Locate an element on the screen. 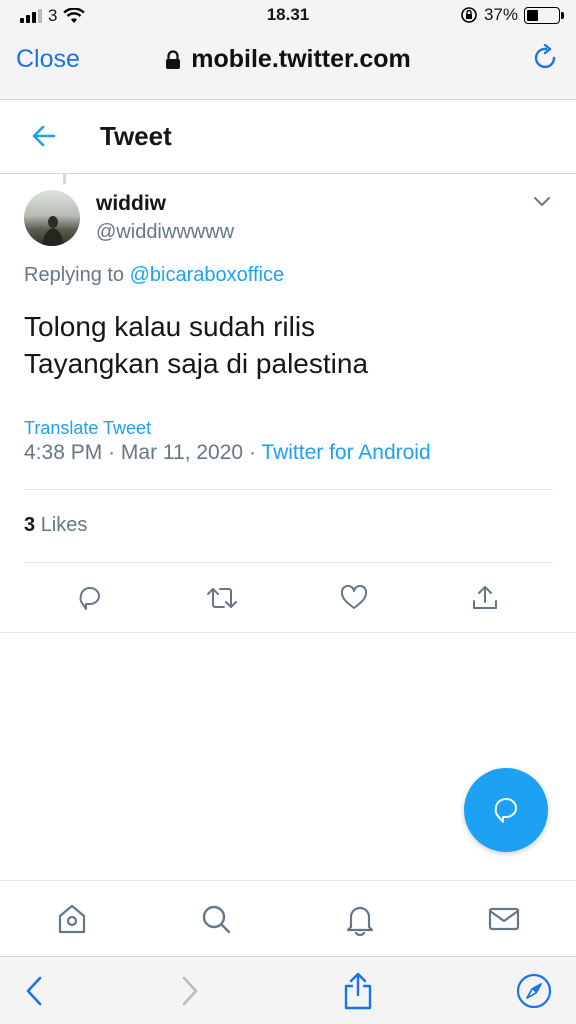 This screenshot has width=576, height=1024. reload-icon is located at coordinates (546, 59).